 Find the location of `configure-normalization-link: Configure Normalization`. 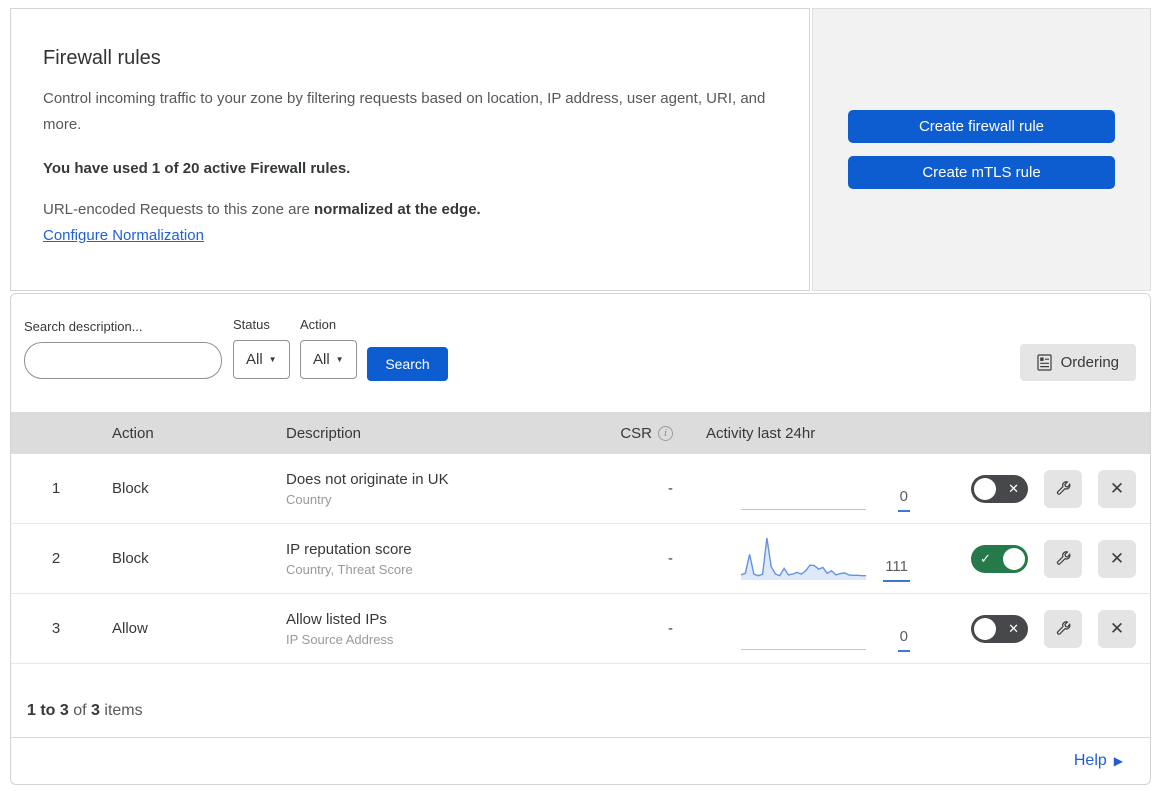

configure-normalization-link: Configure Normalization is located at coordinates (123, 235).